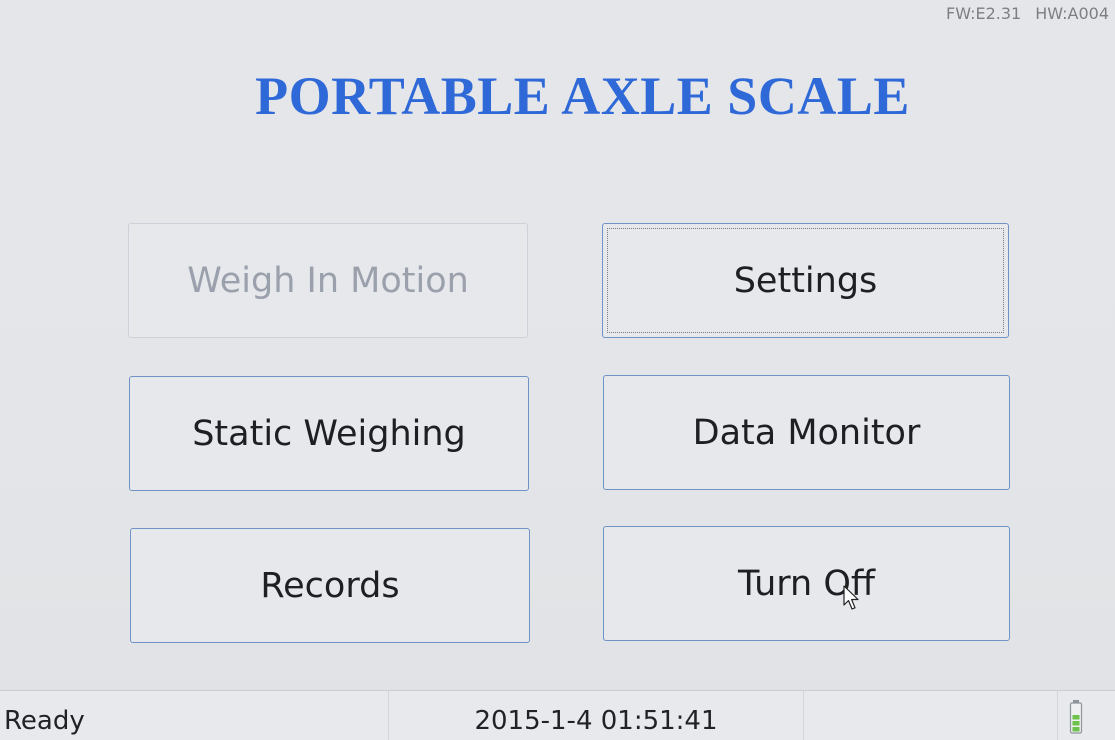 The image size is (1115, 740). I want to click on version-info: FW:E2.31 HW:A004, so click(1027, 14).